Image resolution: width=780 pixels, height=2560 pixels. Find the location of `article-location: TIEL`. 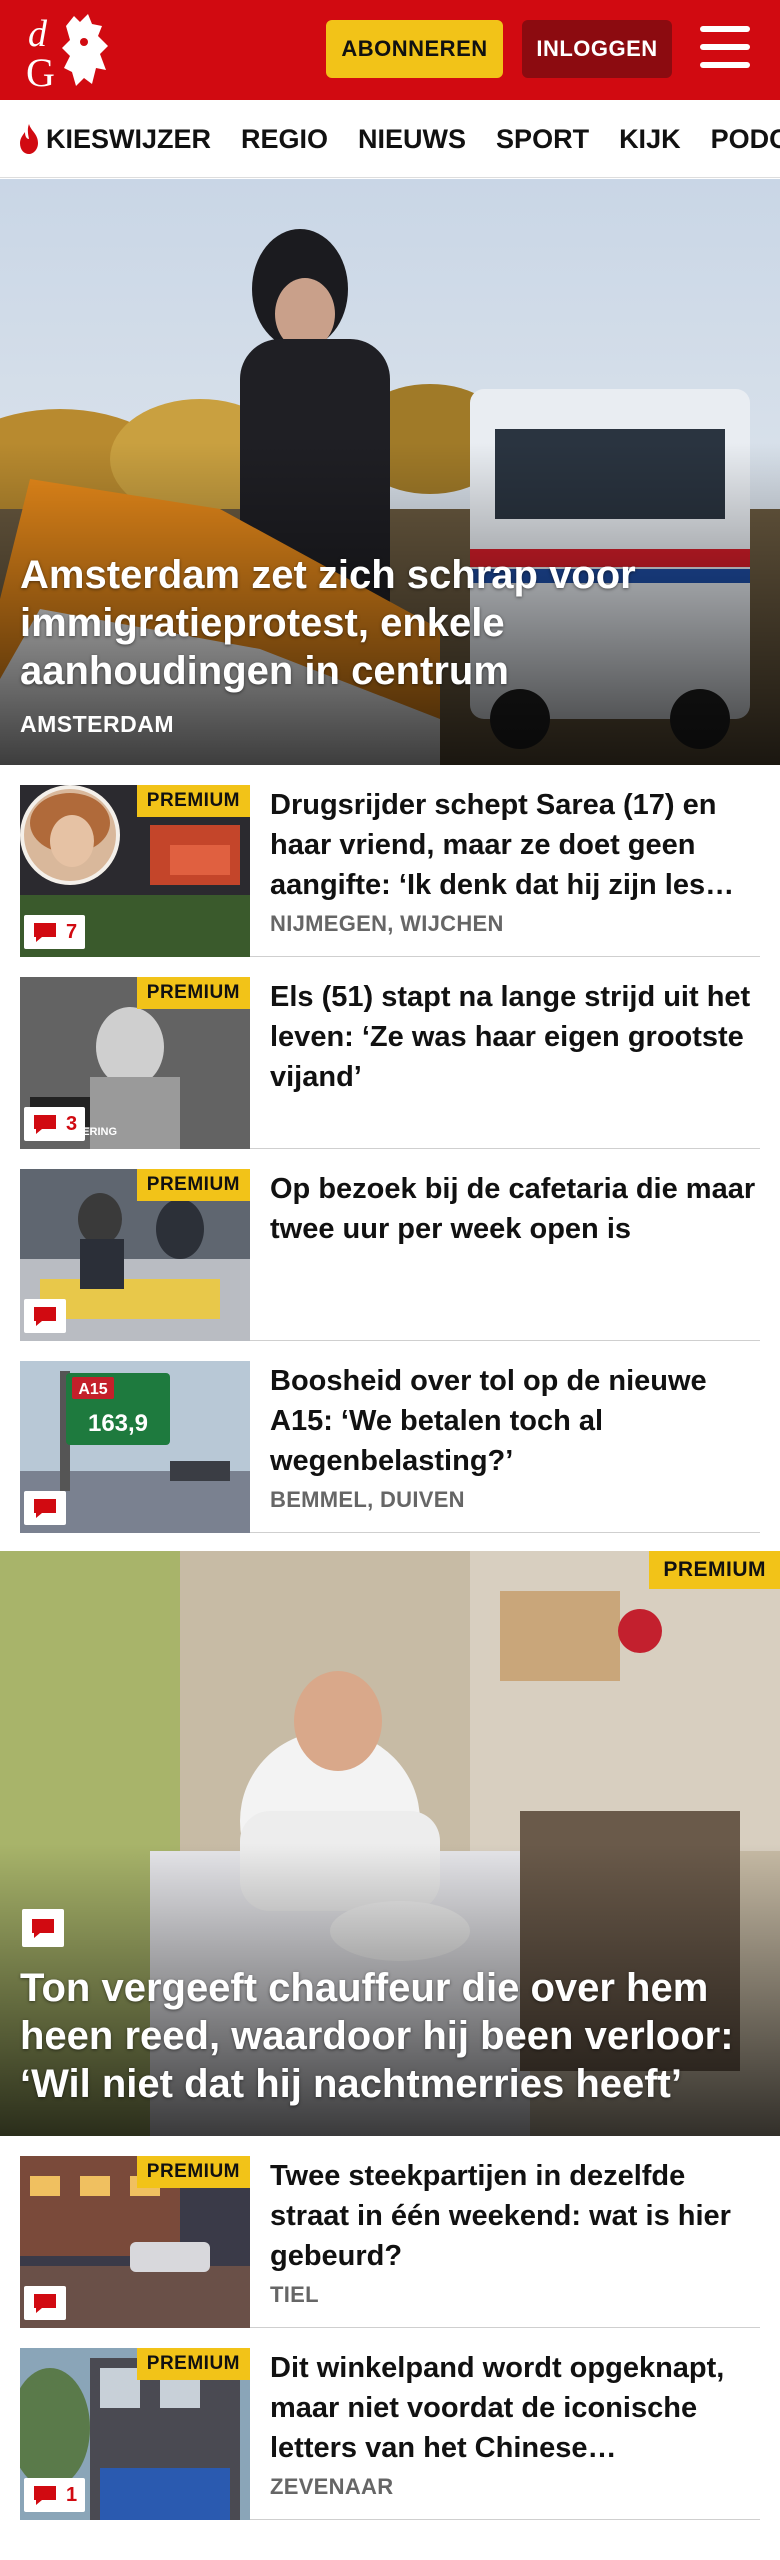

article-location: TIEL is located at coordinates (294, 2294).